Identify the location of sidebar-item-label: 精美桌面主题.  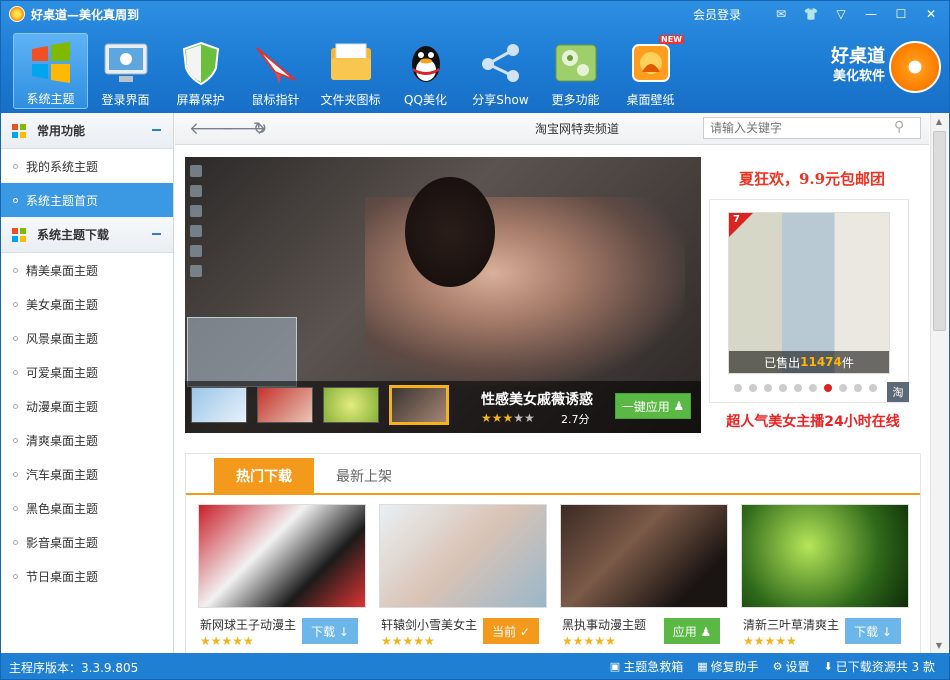
(62, 270).